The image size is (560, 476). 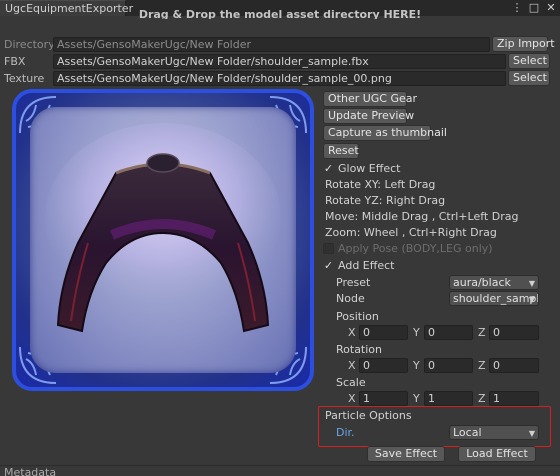 What do you see at coordinates (350, 298) in the screenshot?
I see `node-label: Node` at bounding box center [350, 298].